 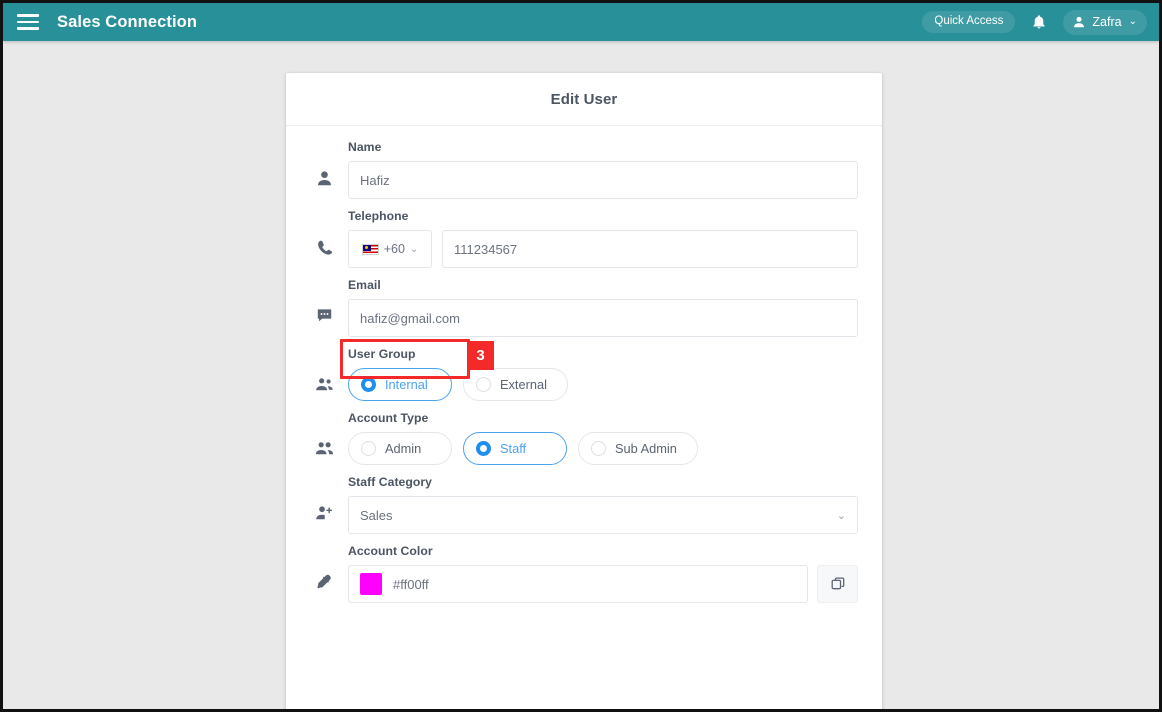 What do you see at coordinates (28, 22) in the screenshot?
I see `hamburger-menu-icon` at bounding box center [28, 22].